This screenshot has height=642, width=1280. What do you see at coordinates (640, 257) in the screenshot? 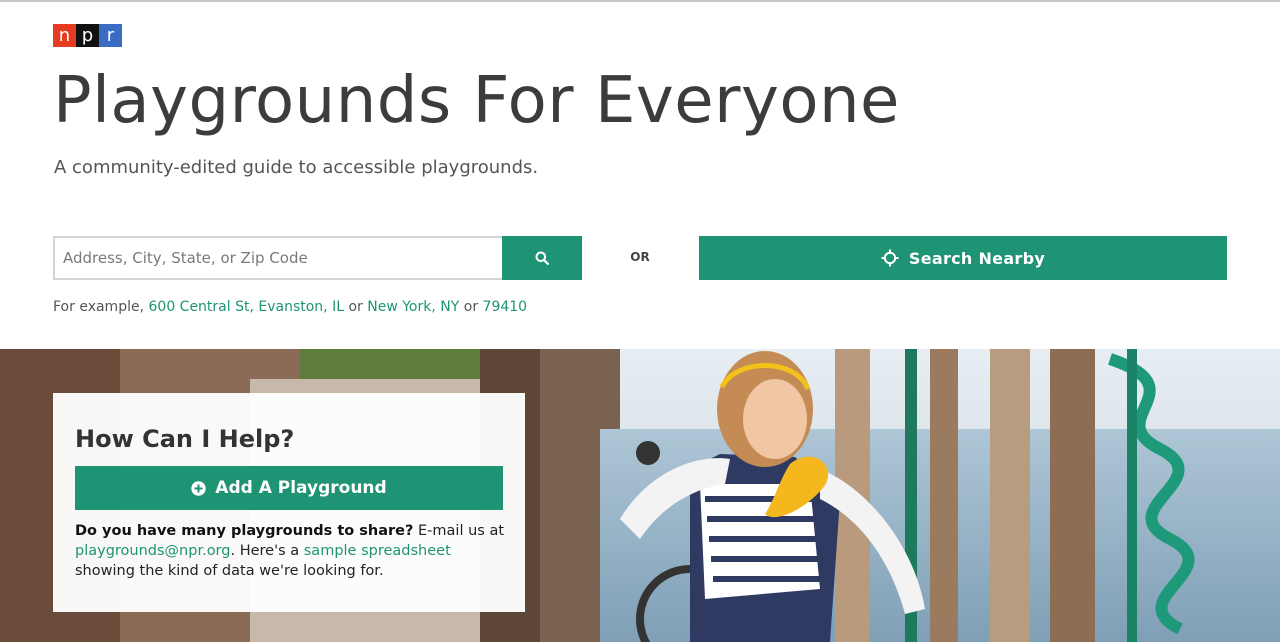
I see `or-label: OR` at bounding box center [640, 257].